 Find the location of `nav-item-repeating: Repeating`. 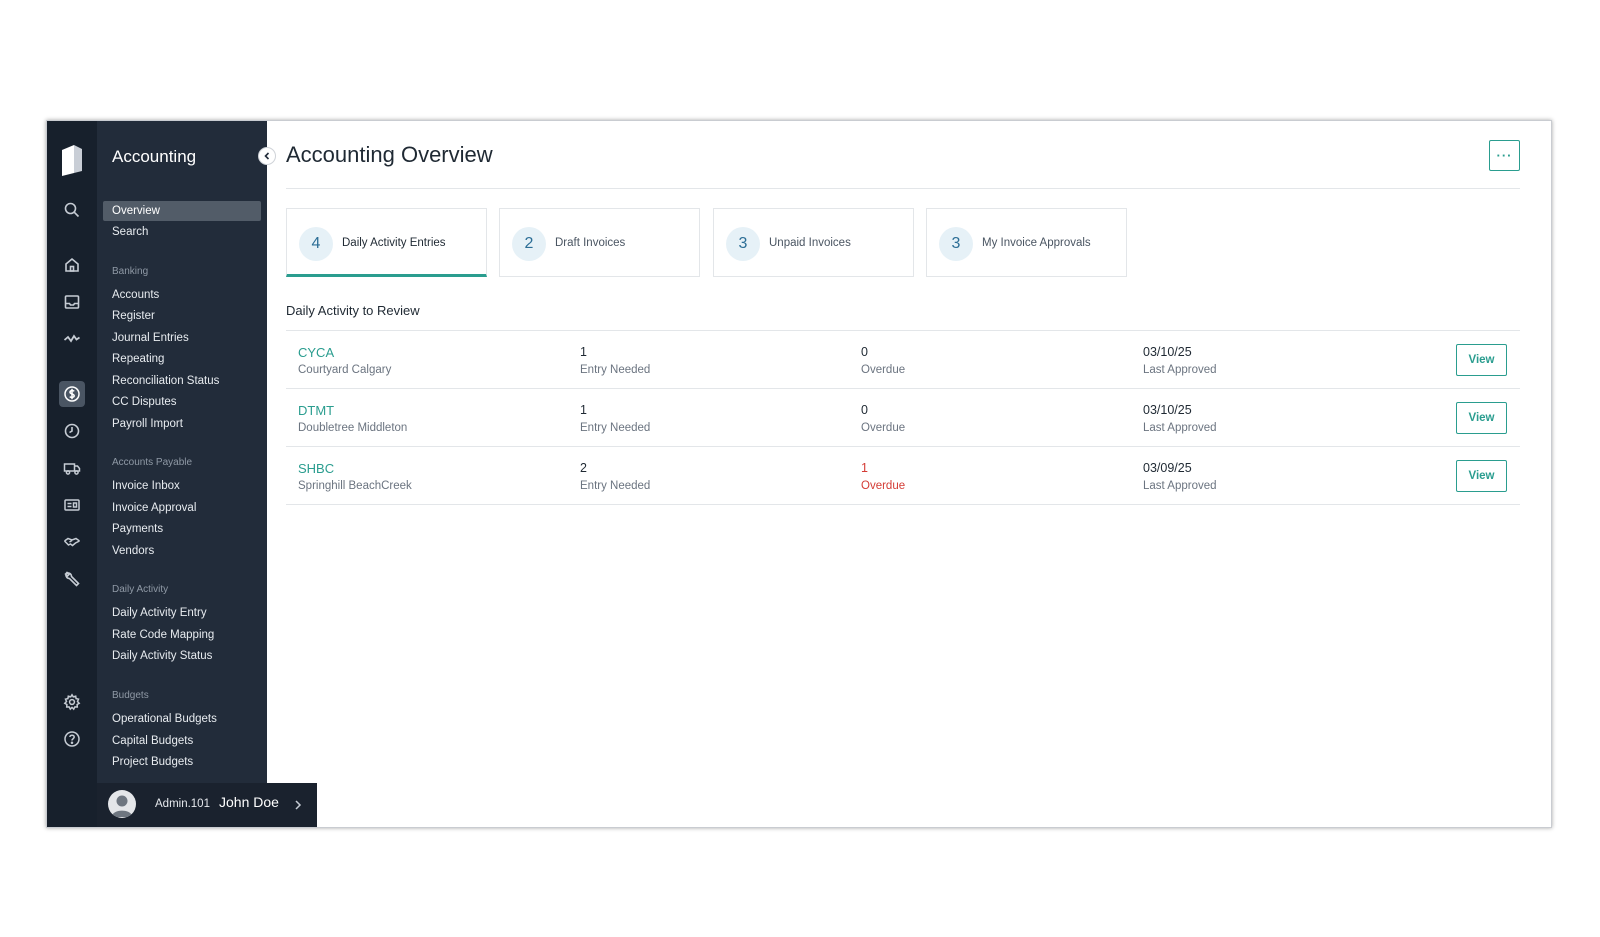

nav-item-repeating: Repeating is located at coordinates (182, 359).